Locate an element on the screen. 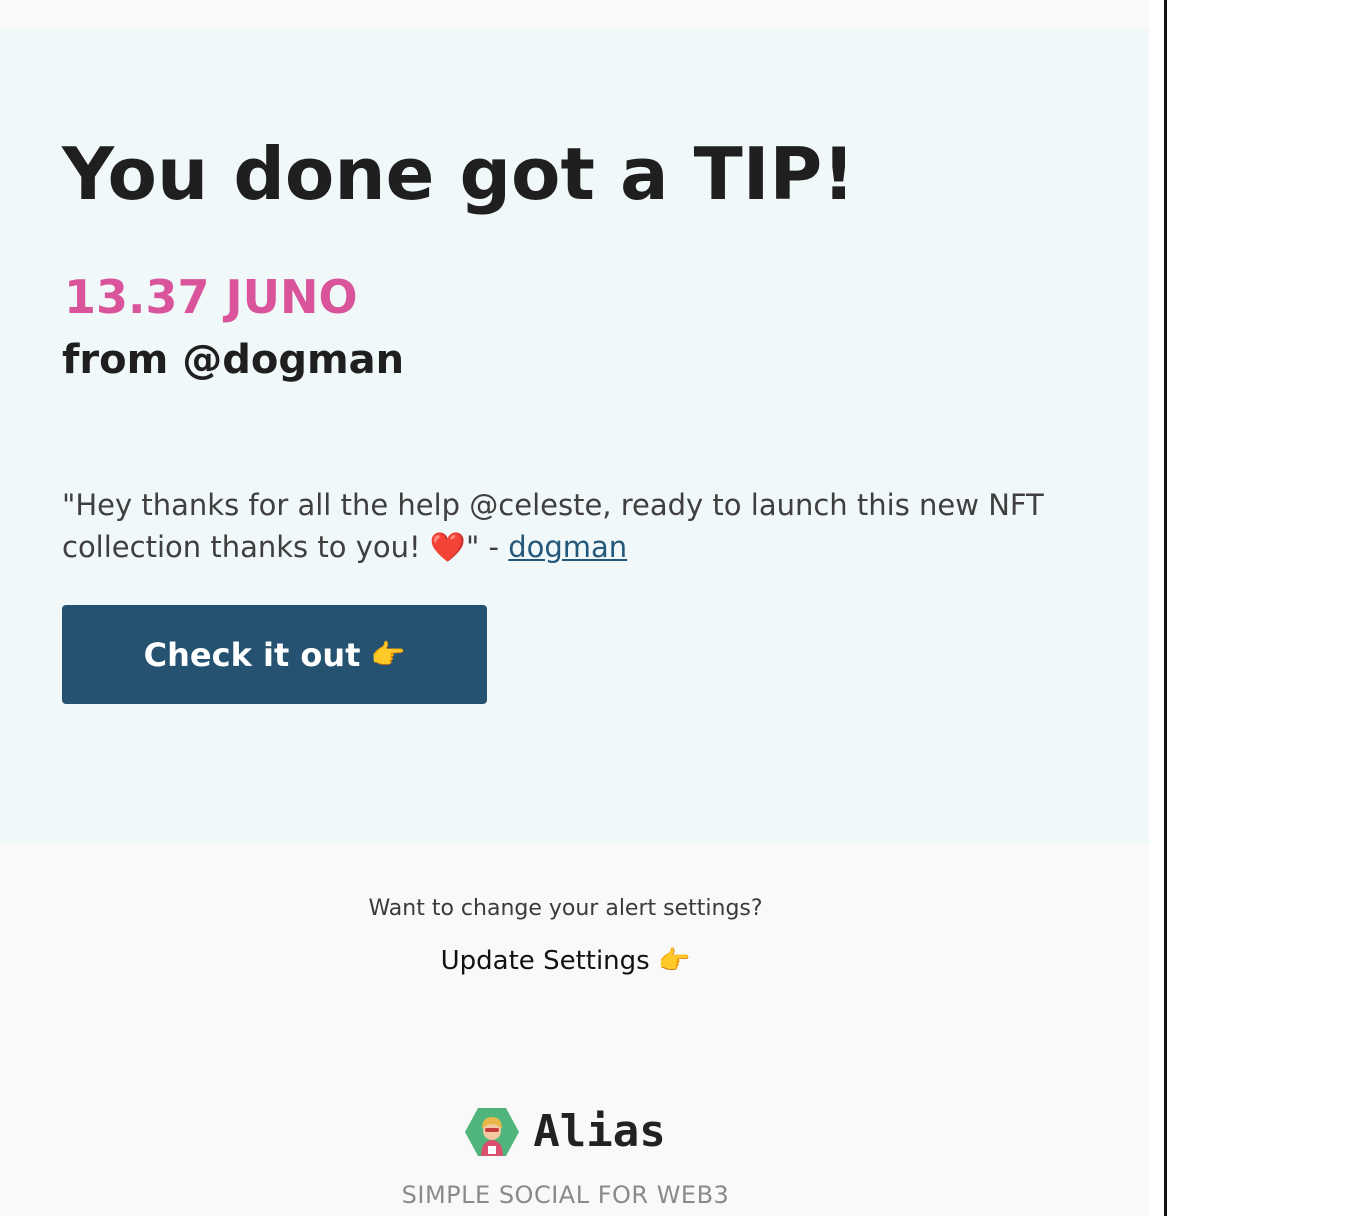 The image size is (1364, 1216). check-it-out-button: Check it out 👉 is located at coordinates (274, 654).